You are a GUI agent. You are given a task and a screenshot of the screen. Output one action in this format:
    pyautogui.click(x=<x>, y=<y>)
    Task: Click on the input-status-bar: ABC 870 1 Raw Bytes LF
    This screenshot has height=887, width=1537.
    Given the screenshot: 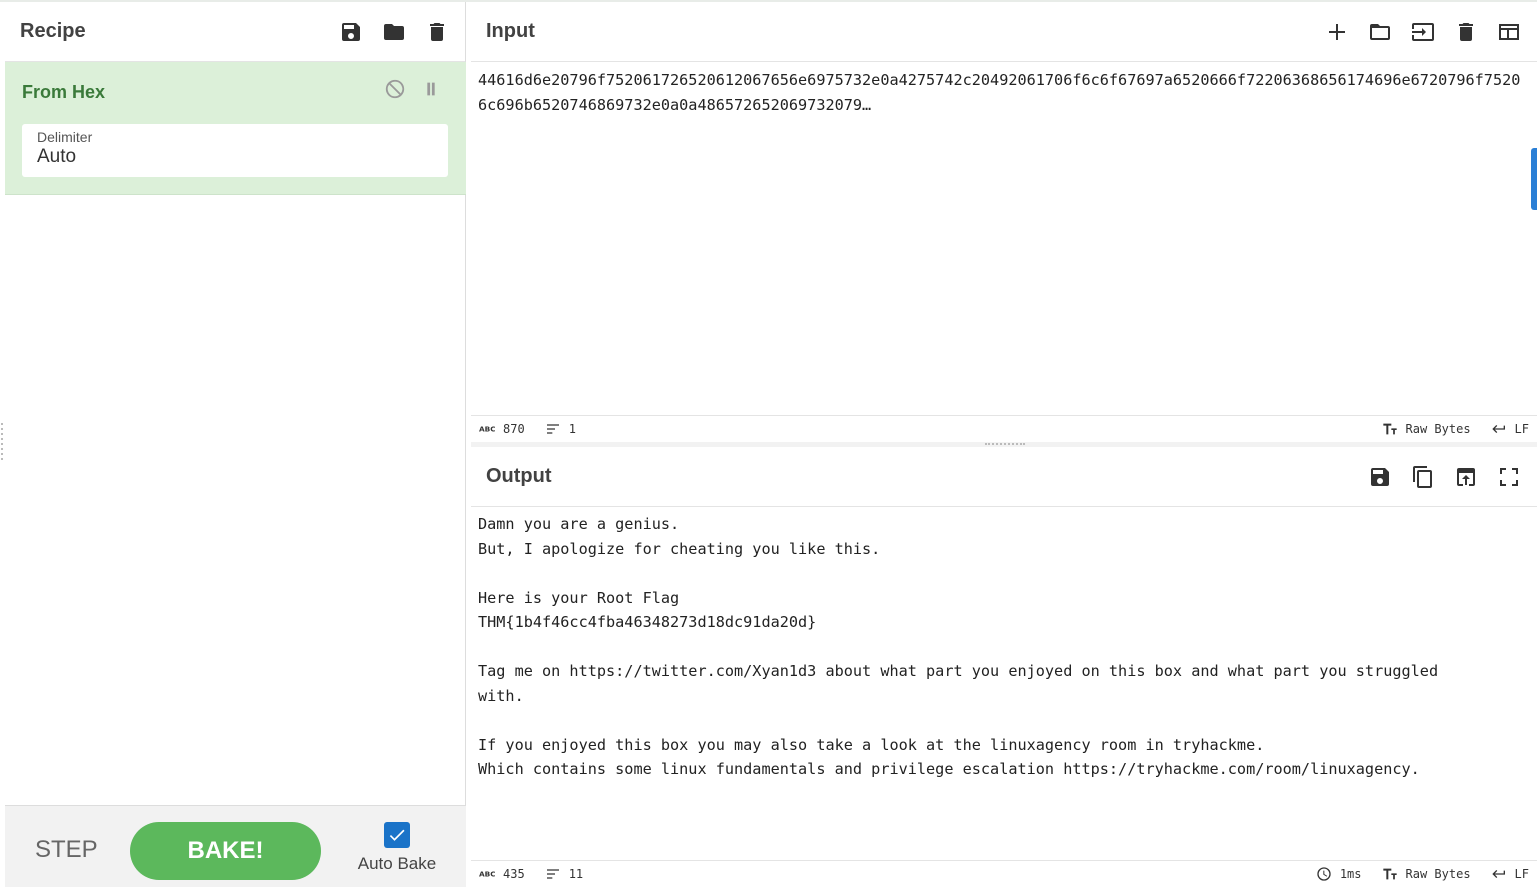 What is the action you would take?
    pyautogui.click(x=1004, y=428)
    